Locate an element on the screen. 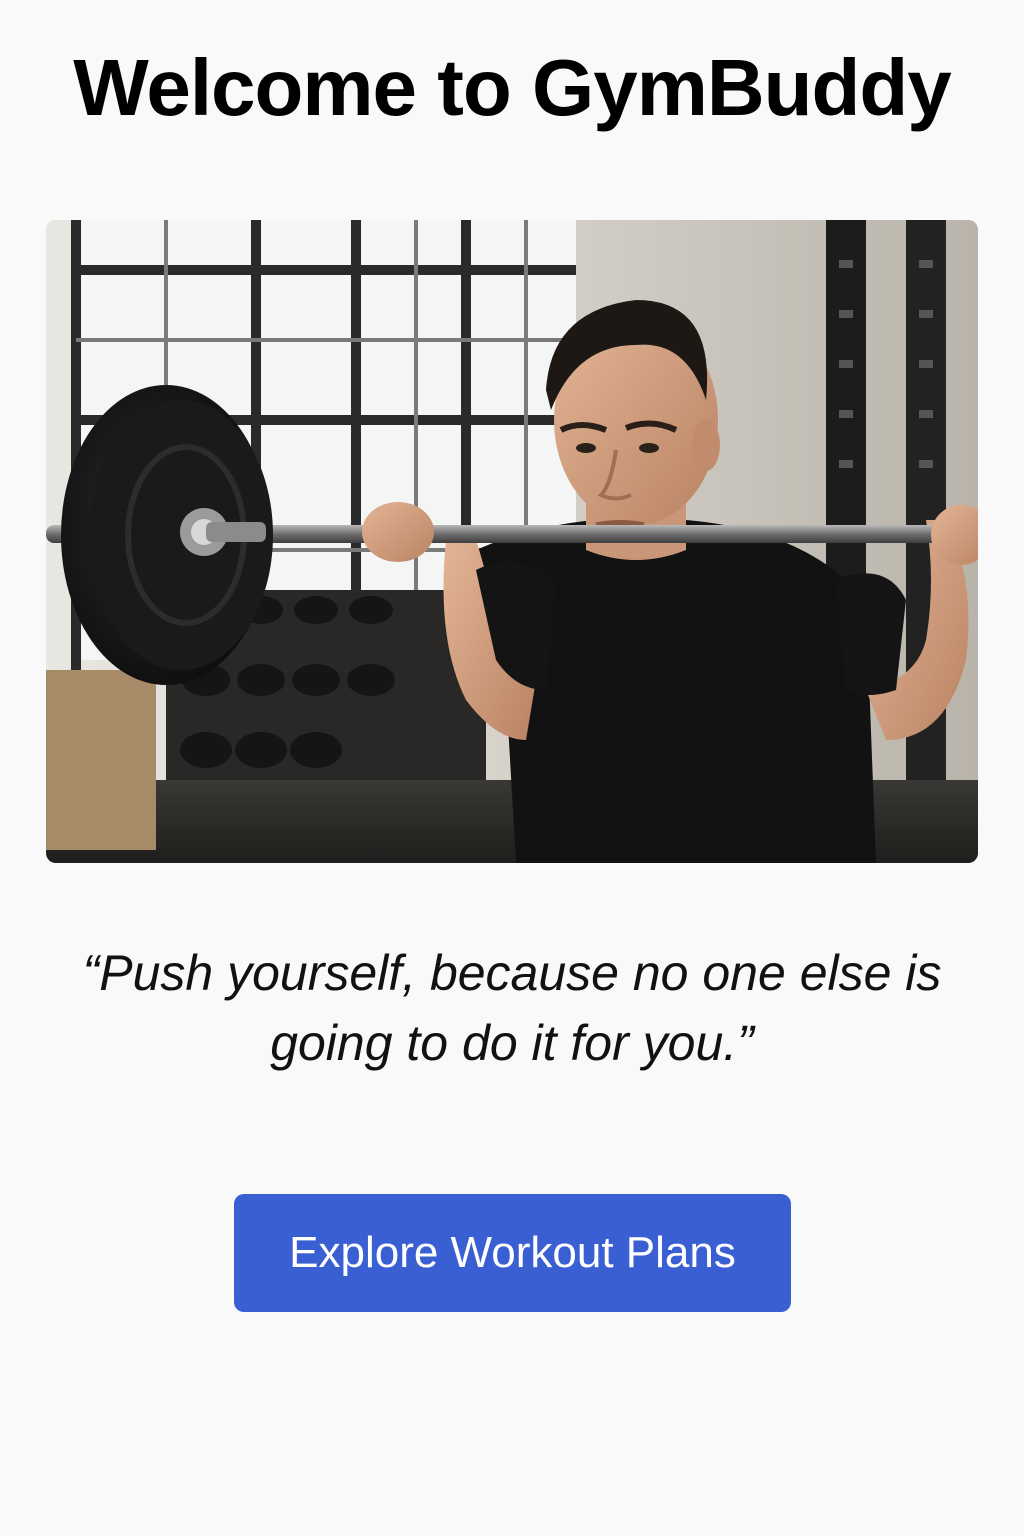  page-title: Welcome to GymBuddy is located at coordinates (512, 87).